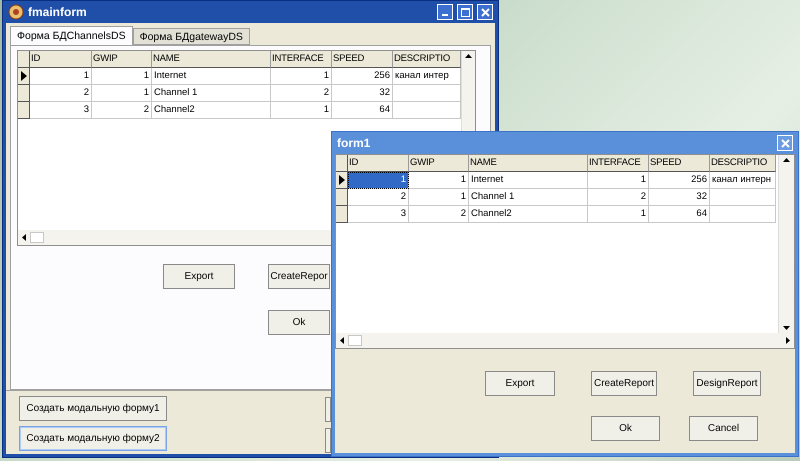 Image resolution: width=800 pixels, height=461 pixels. Describe the element at coordinates (93, 408) in the screenshot. I see `create-modal-form-button: Создать модальную форму1` at that location.